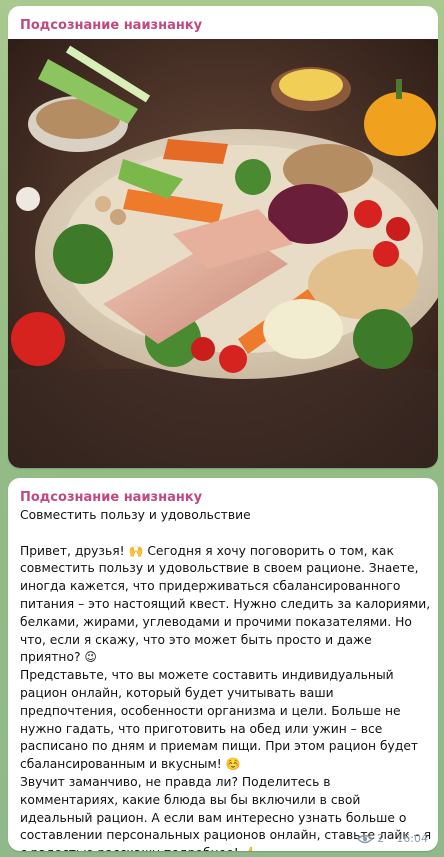 The height and width of the screenshot is (857, 444). Describe the element at coordinates (392, 838) in the screenshot. I see `message-meta: 2 16:04` at that location.